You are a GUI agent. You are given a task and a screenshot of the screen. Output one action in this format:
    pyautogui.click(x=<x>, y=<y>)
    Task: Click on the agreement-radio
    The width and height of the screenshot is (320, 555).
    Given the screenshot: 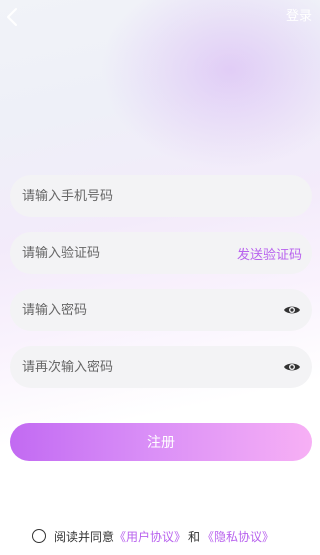 What is the action you would take?
    pyautogui.click(x=39, y=536)
    